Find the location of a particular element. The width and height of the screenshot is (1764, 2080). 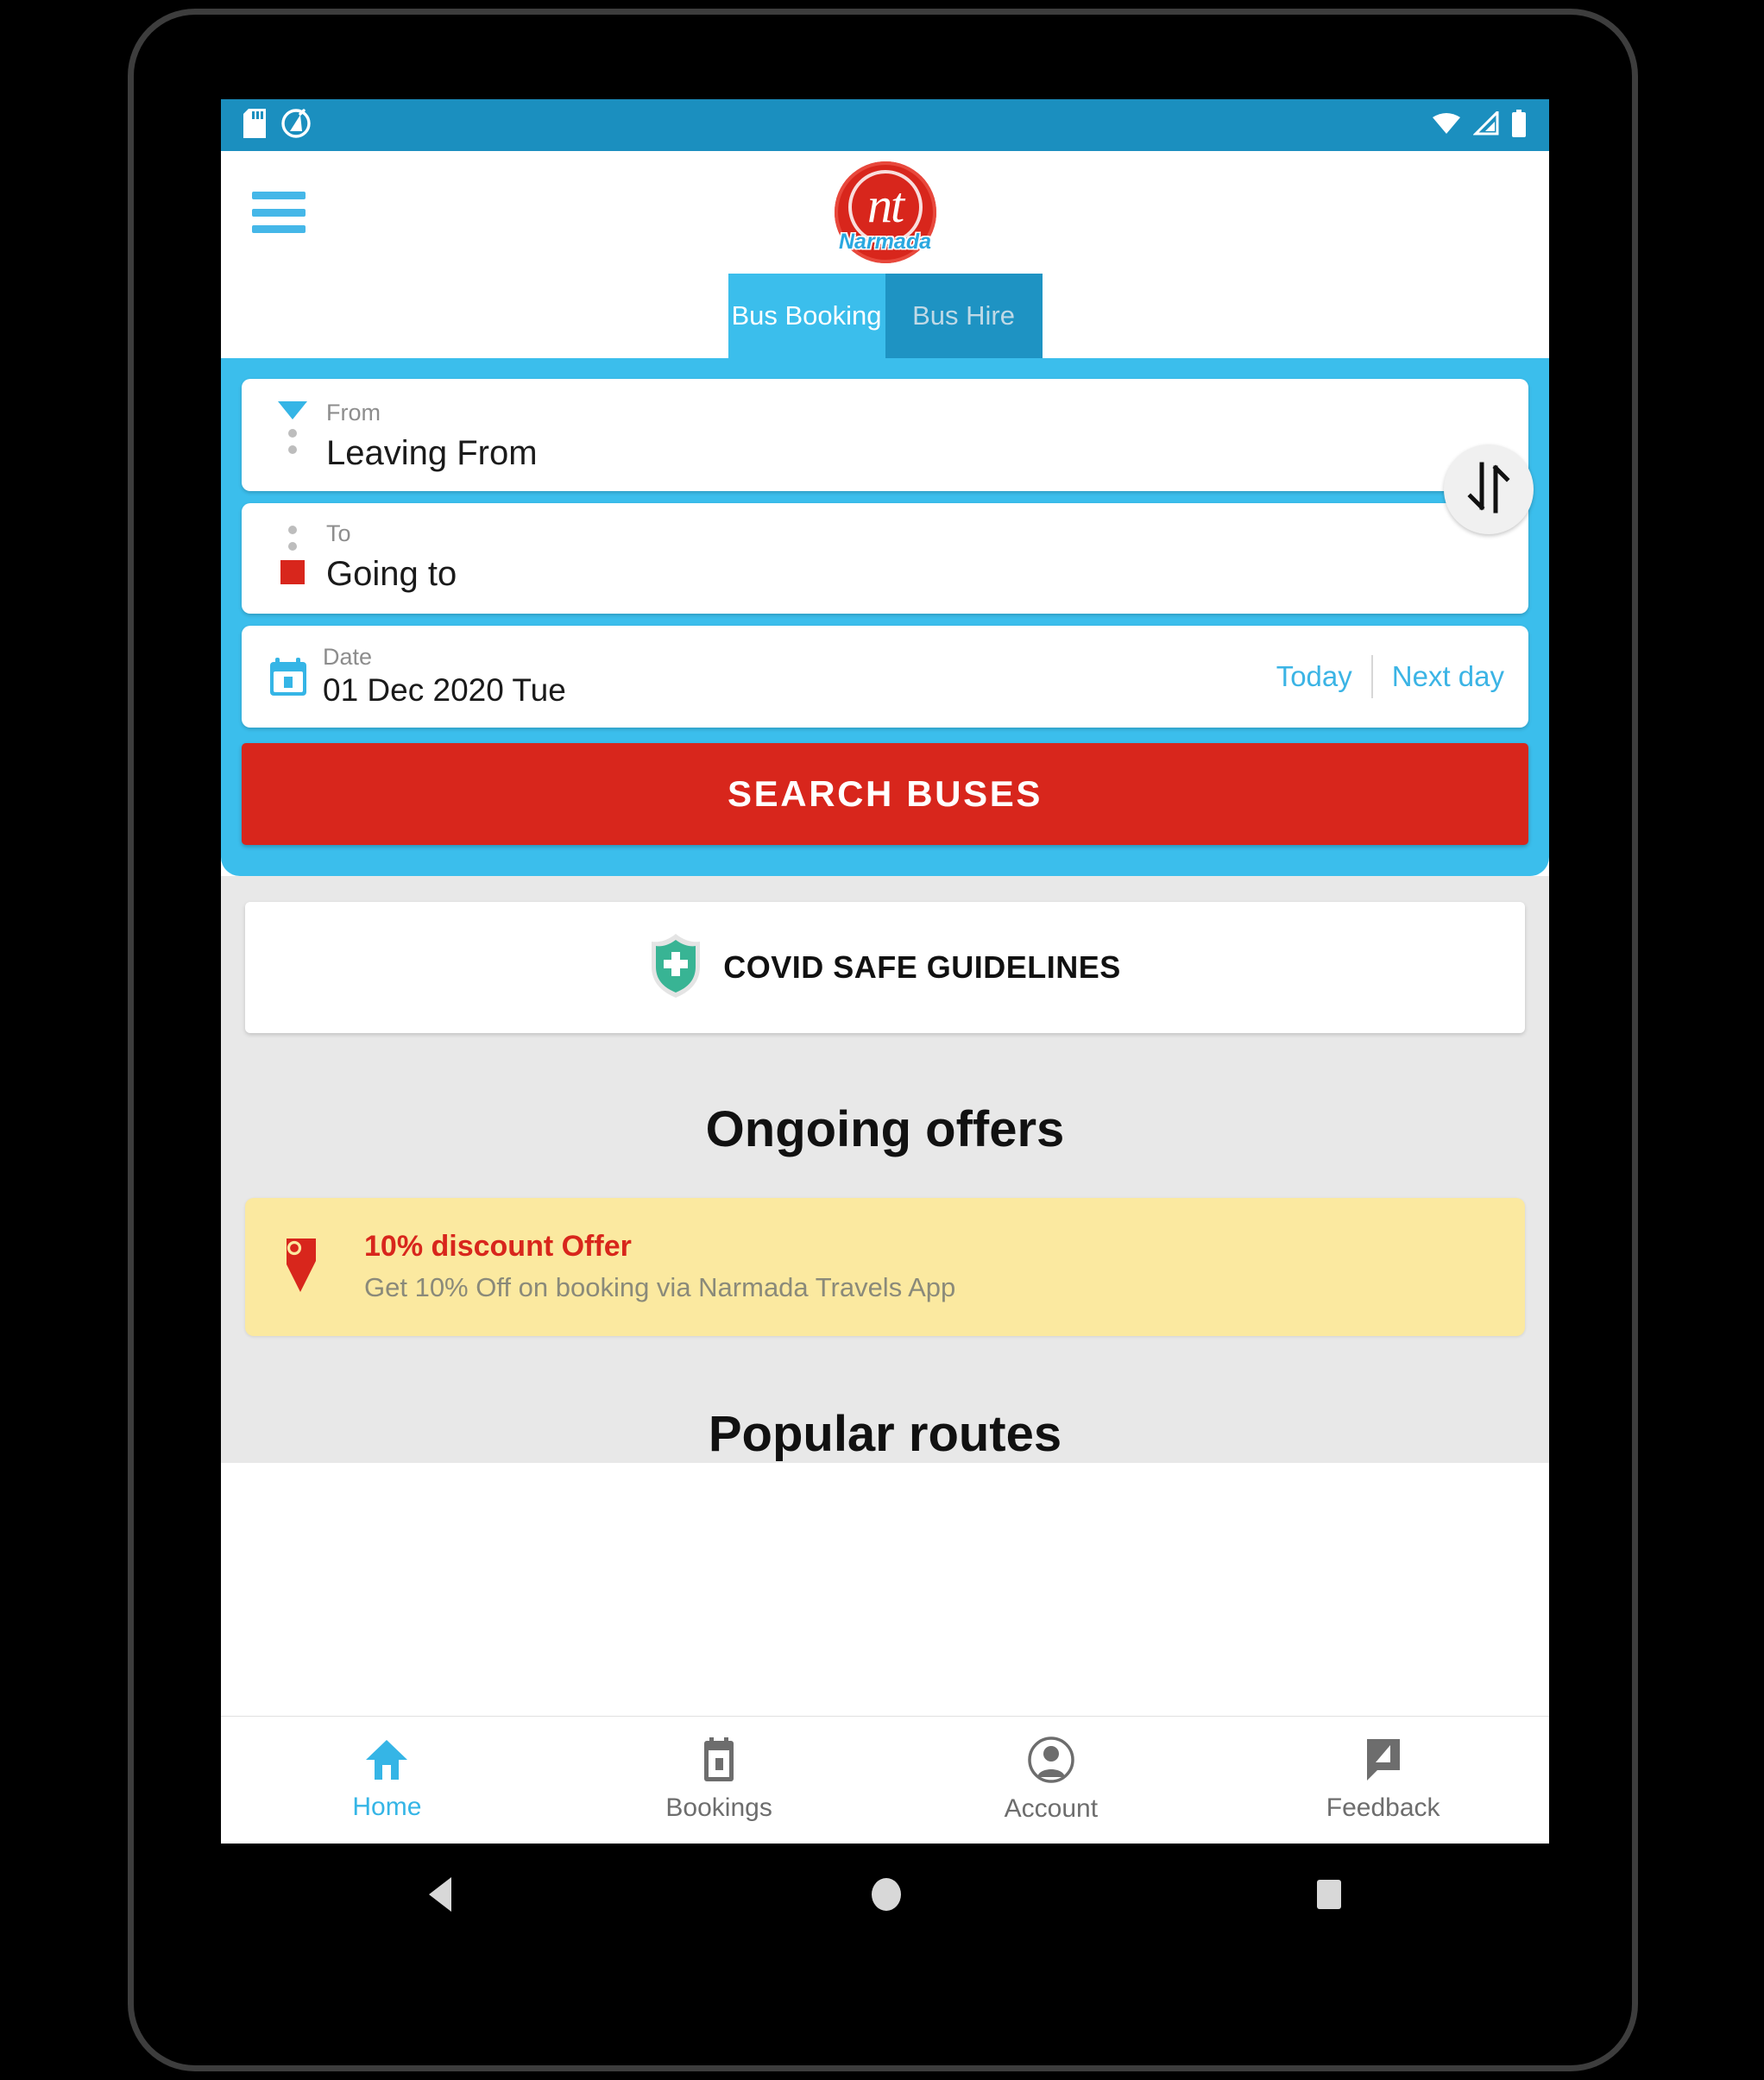

recents-button is located at coordinates (1330, 1895).